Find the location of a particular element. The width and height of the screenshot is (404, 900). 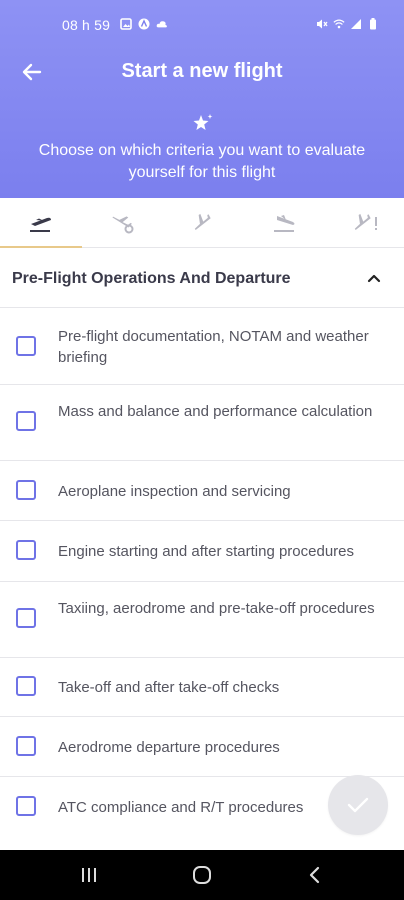

category-tabs is located at coordinates (202, 223).